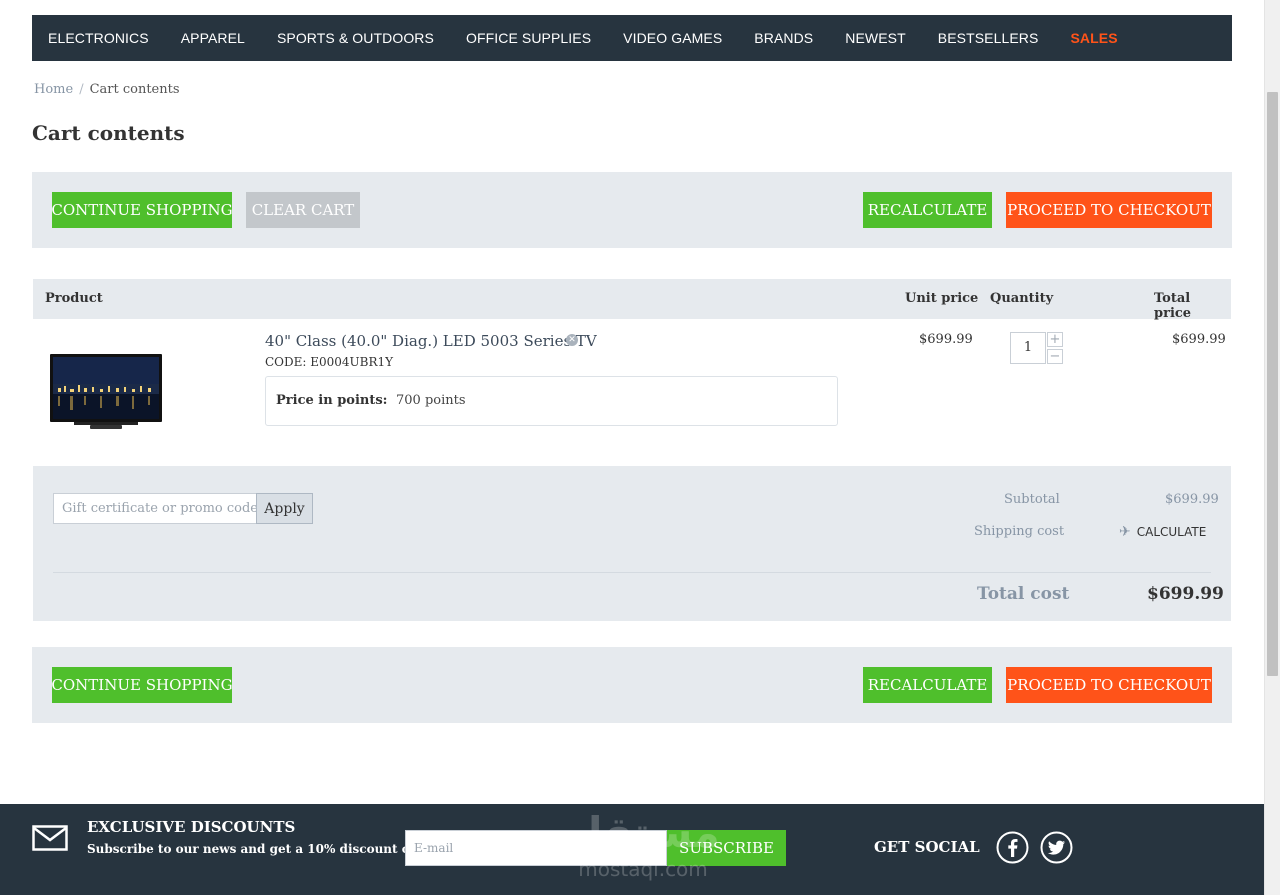  I want to click on quantity-increase-icon: +, so click(1055, 339).